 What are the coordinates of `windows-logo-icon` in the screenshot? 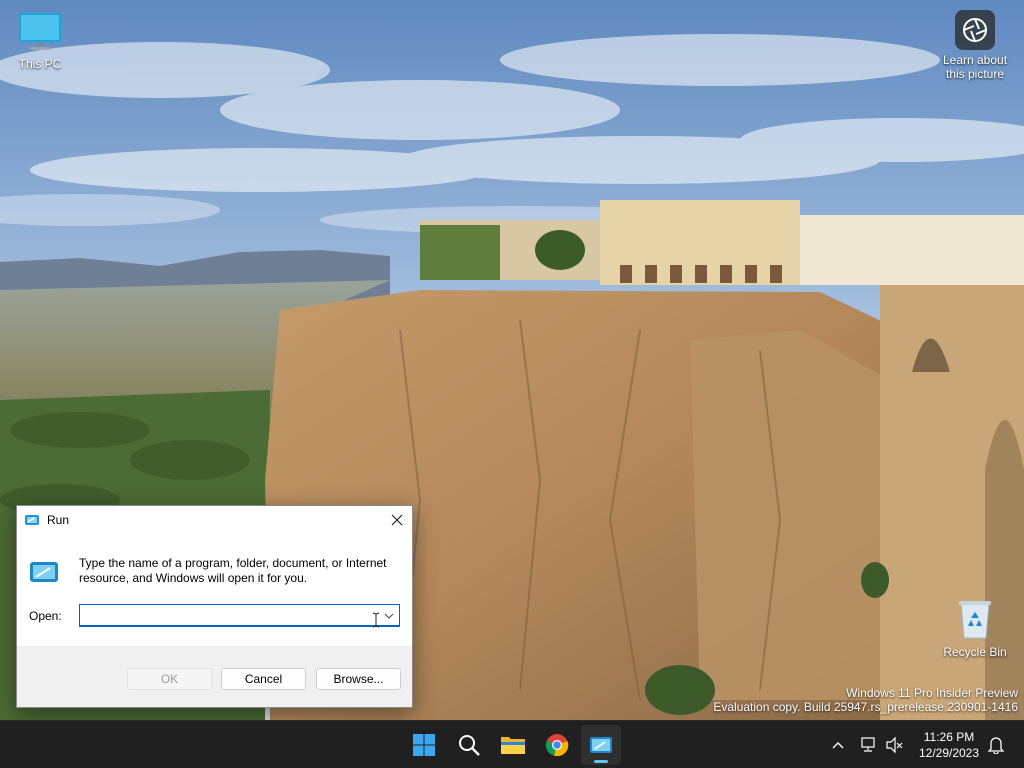 It's located at (424, 745).